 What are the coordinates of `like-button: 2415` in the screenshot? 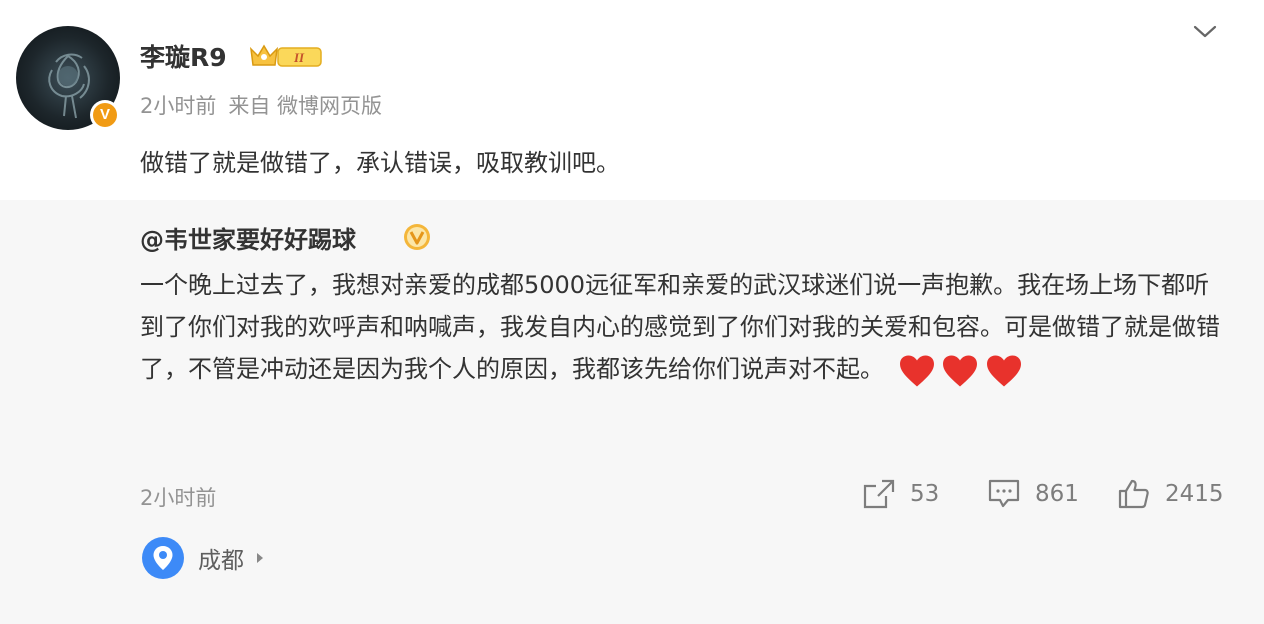 It's located at (1170, 494).